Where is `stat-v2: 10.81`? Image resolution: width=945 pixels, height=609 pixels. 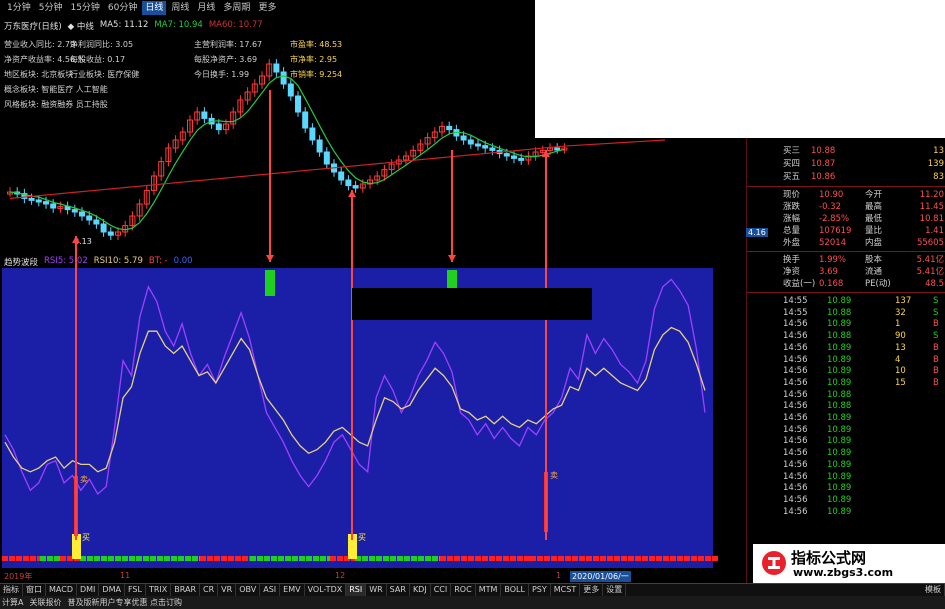
stat-v2: 10.81 is located at coordinates (931, 219).